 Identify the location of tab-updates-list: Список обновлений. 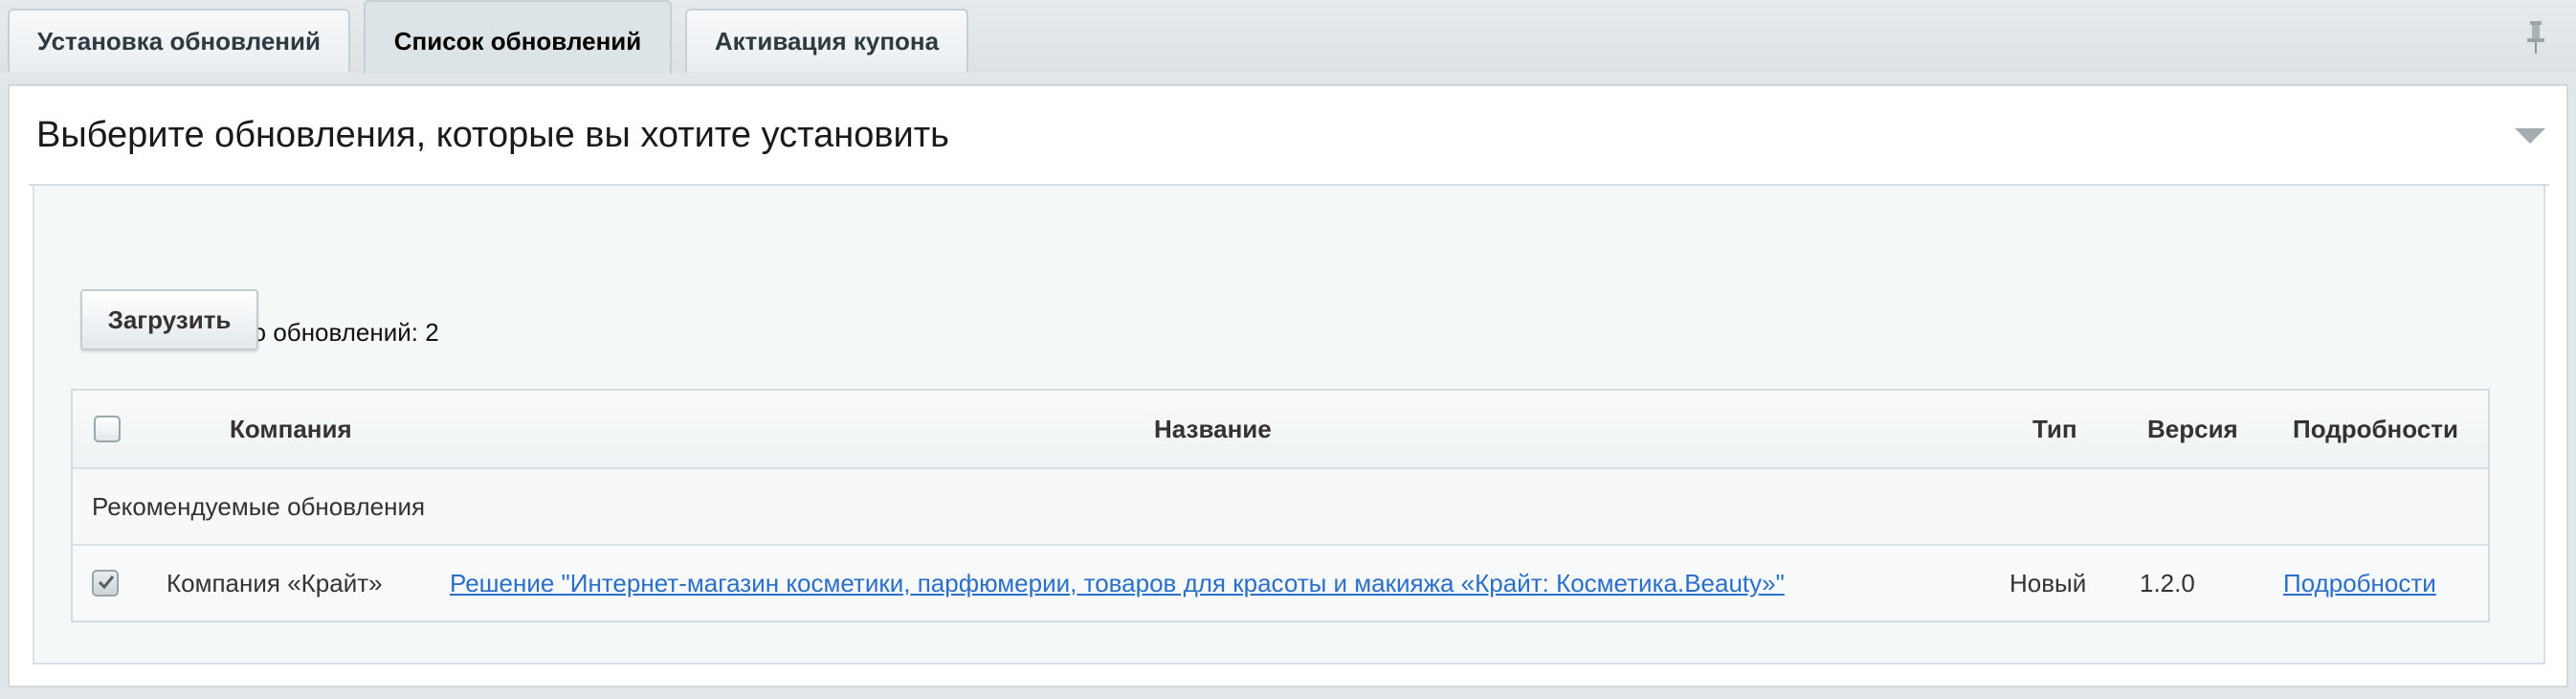
(518, 37).